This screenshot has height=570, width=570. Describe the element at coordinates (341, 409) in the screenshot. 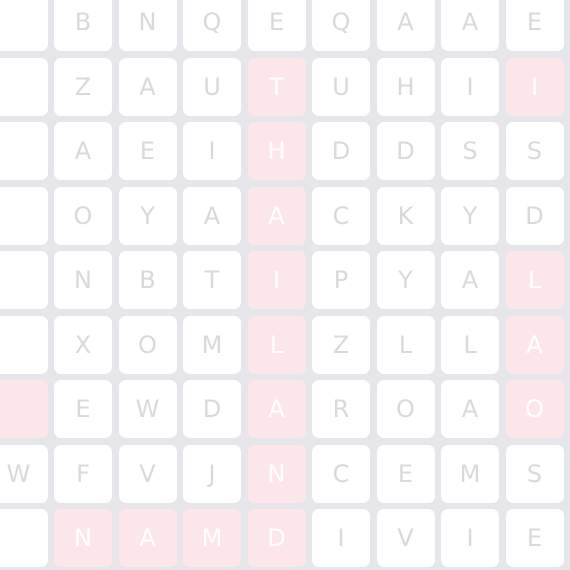

I see `grid-cell: R` at that location.